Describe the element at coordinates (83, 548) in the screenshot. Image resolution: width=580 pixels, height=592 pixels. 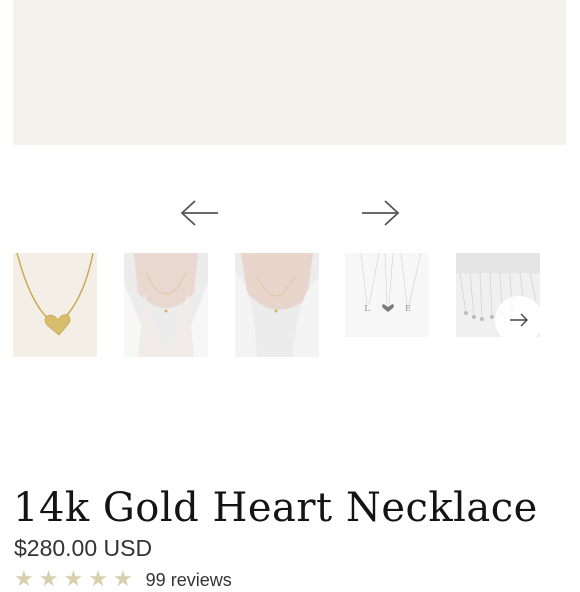
I see `product-price: $280.00 USD` at that location.